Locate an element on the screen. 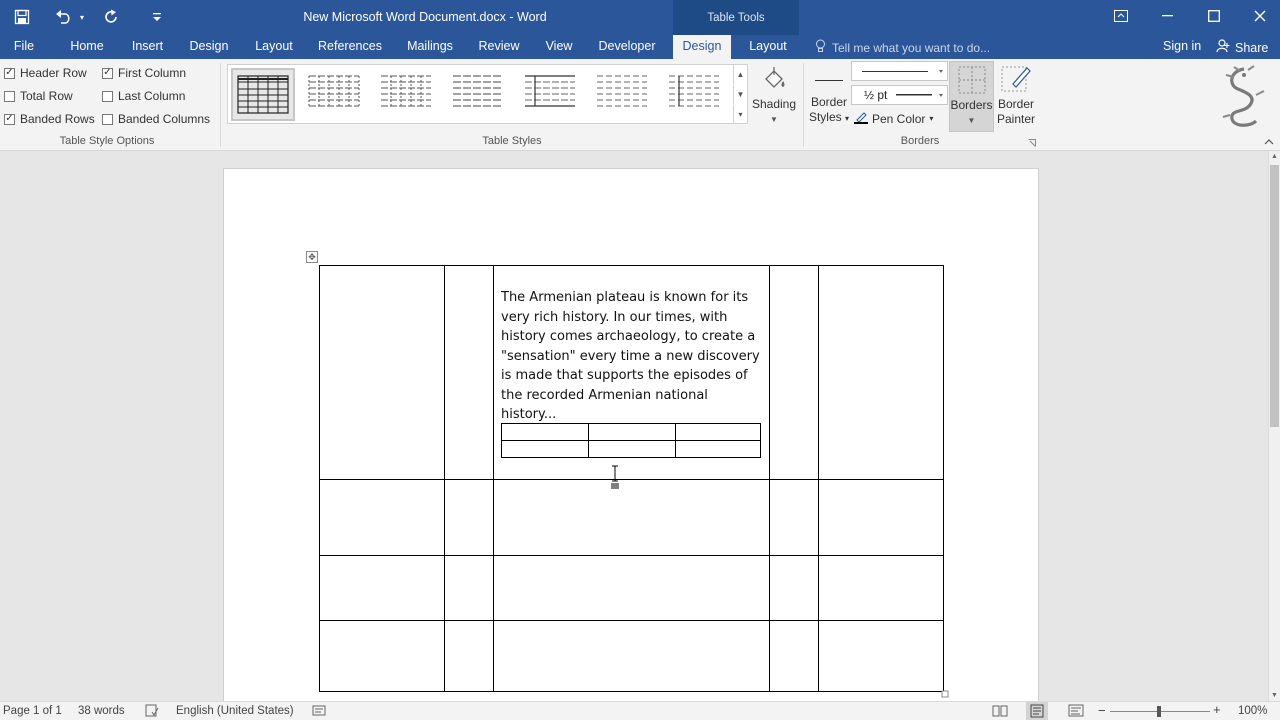 The image size is (1280, 720). tab-file: File is located at coordinates (24, 47).